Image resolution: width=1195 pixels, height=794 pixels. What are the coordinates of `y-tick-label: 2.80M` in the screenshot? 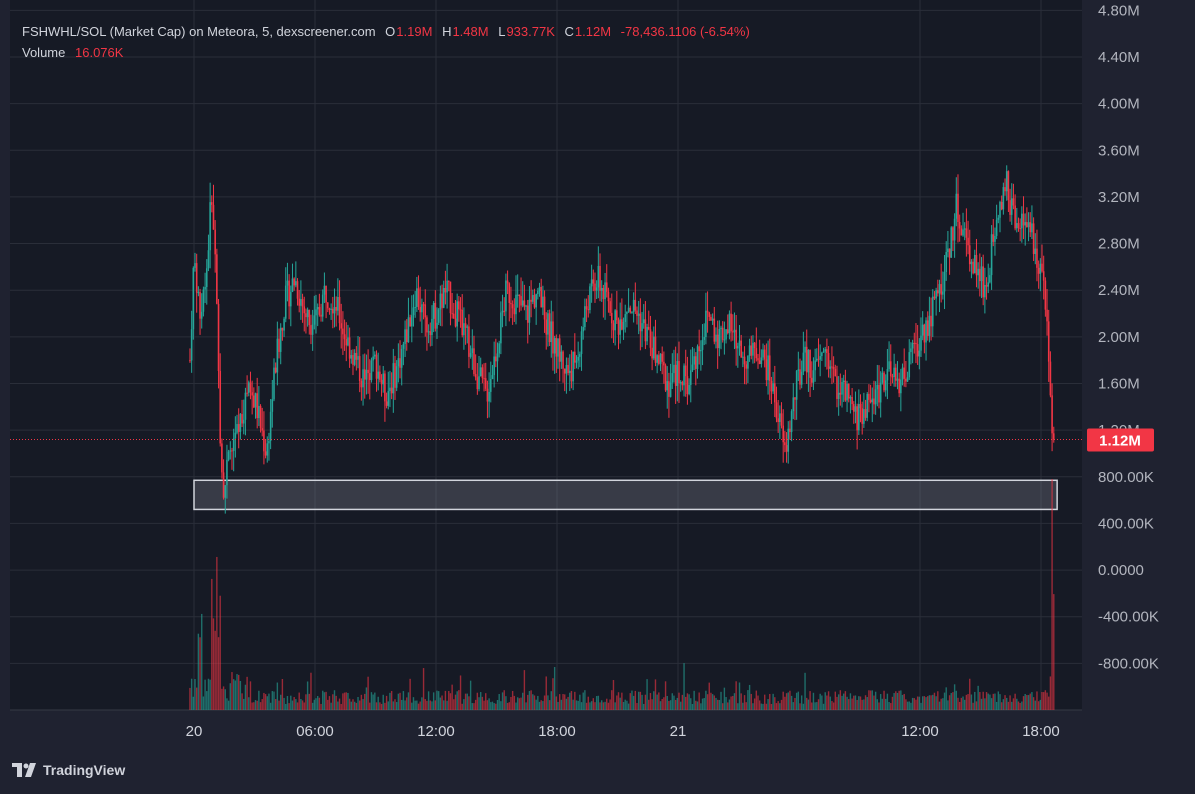 It's located at (1119, 244).